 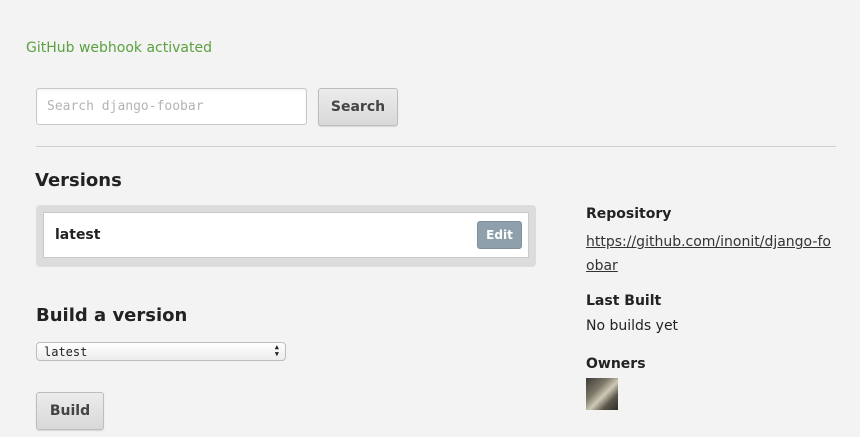 What do you see at coordinates (711, 254) in the screenshot?
I see `repository-link: https://github.com/inonit/django-foobar` at bounding box center [711, 254].